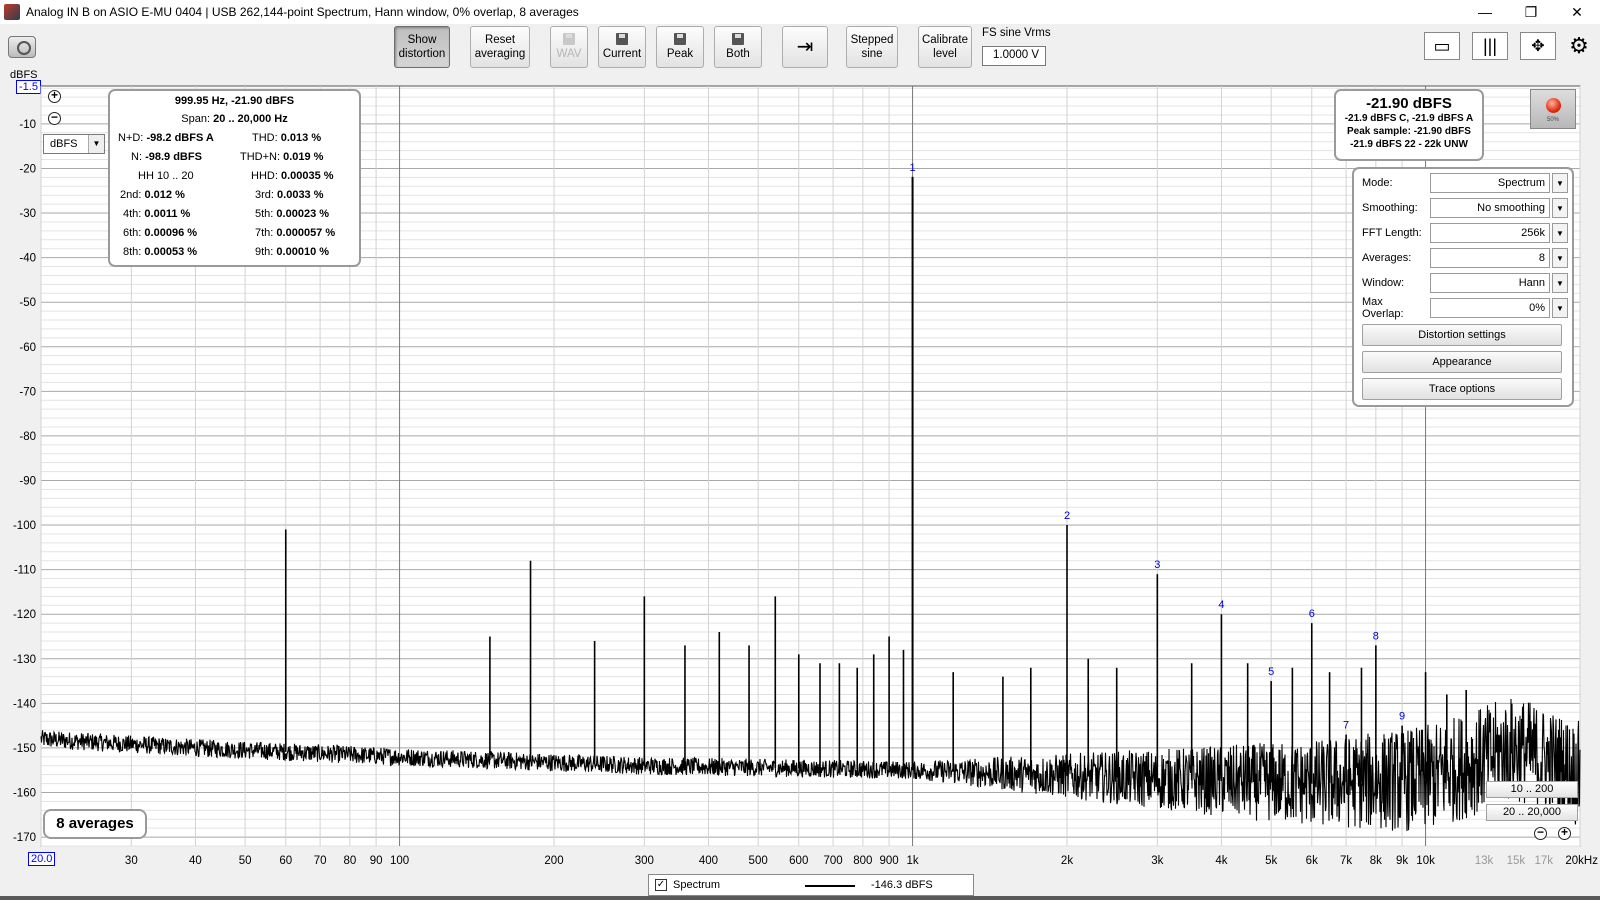 Image resolution: width=1600 pixels, height=900 pixels. I want to click on y-tick-label: -40, so click(27, 259).